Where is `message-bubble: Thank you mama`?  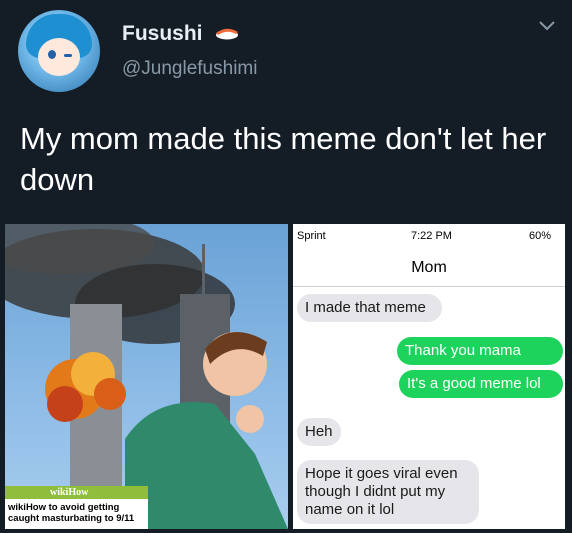
message-bubble: Thank you mama is located at coordinates (480, 351).